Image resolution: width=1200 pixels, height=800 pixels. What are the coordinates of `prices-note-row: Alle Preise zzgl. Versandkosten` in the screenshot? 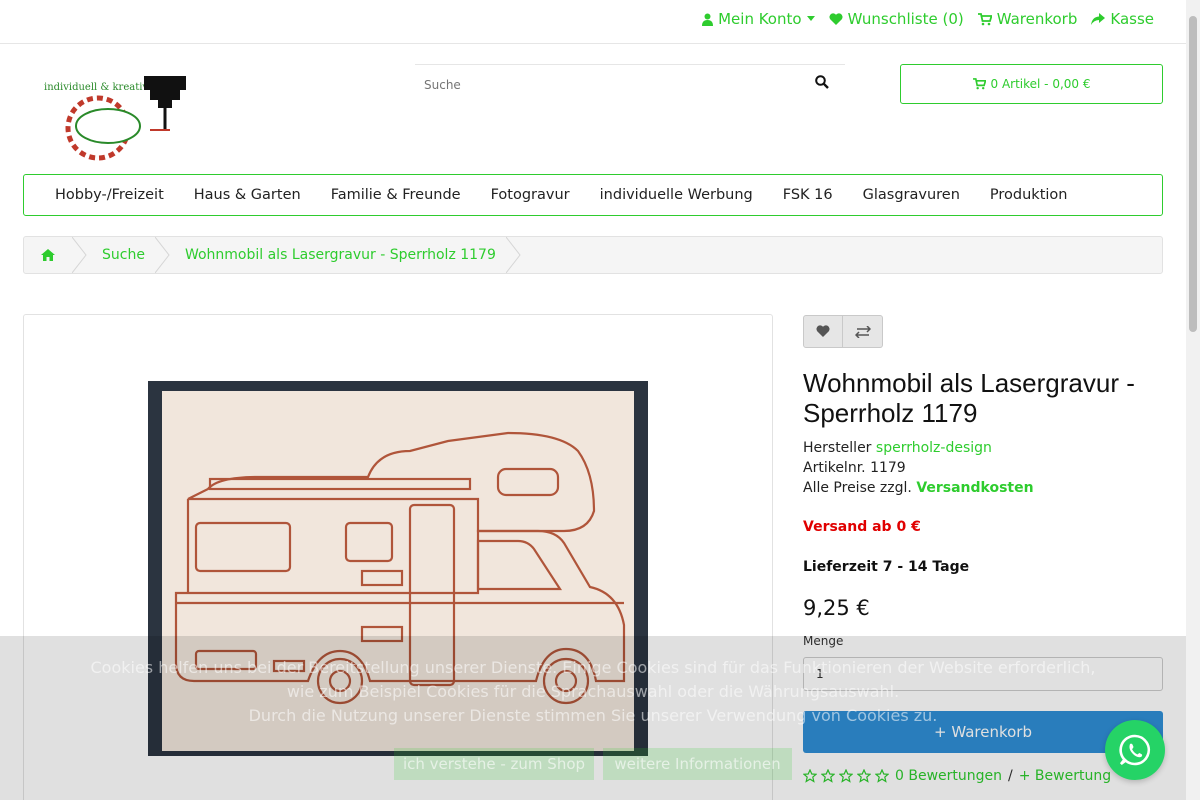 It's located at (918, 488).